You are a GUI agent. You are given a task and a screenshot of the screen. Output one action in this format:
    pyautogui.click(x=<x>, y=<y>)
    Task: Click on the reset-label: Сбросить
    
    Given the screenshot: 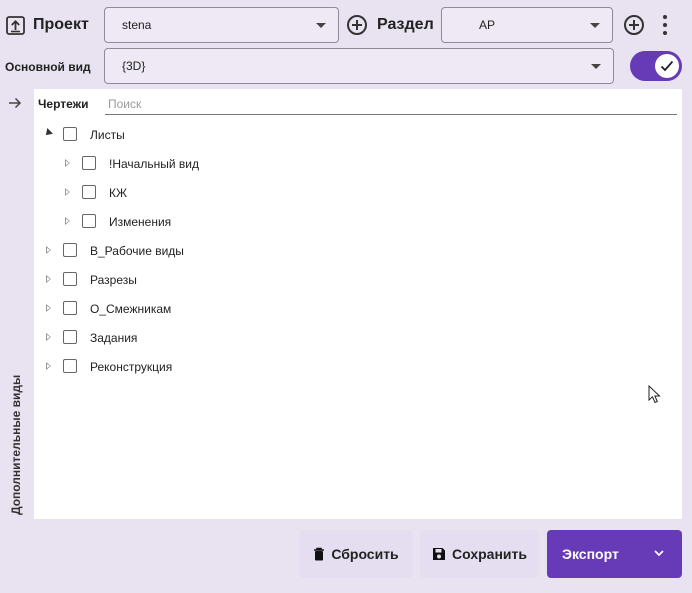 What is the action you would take?
    pyautogui.click(x=365, y=554)
    